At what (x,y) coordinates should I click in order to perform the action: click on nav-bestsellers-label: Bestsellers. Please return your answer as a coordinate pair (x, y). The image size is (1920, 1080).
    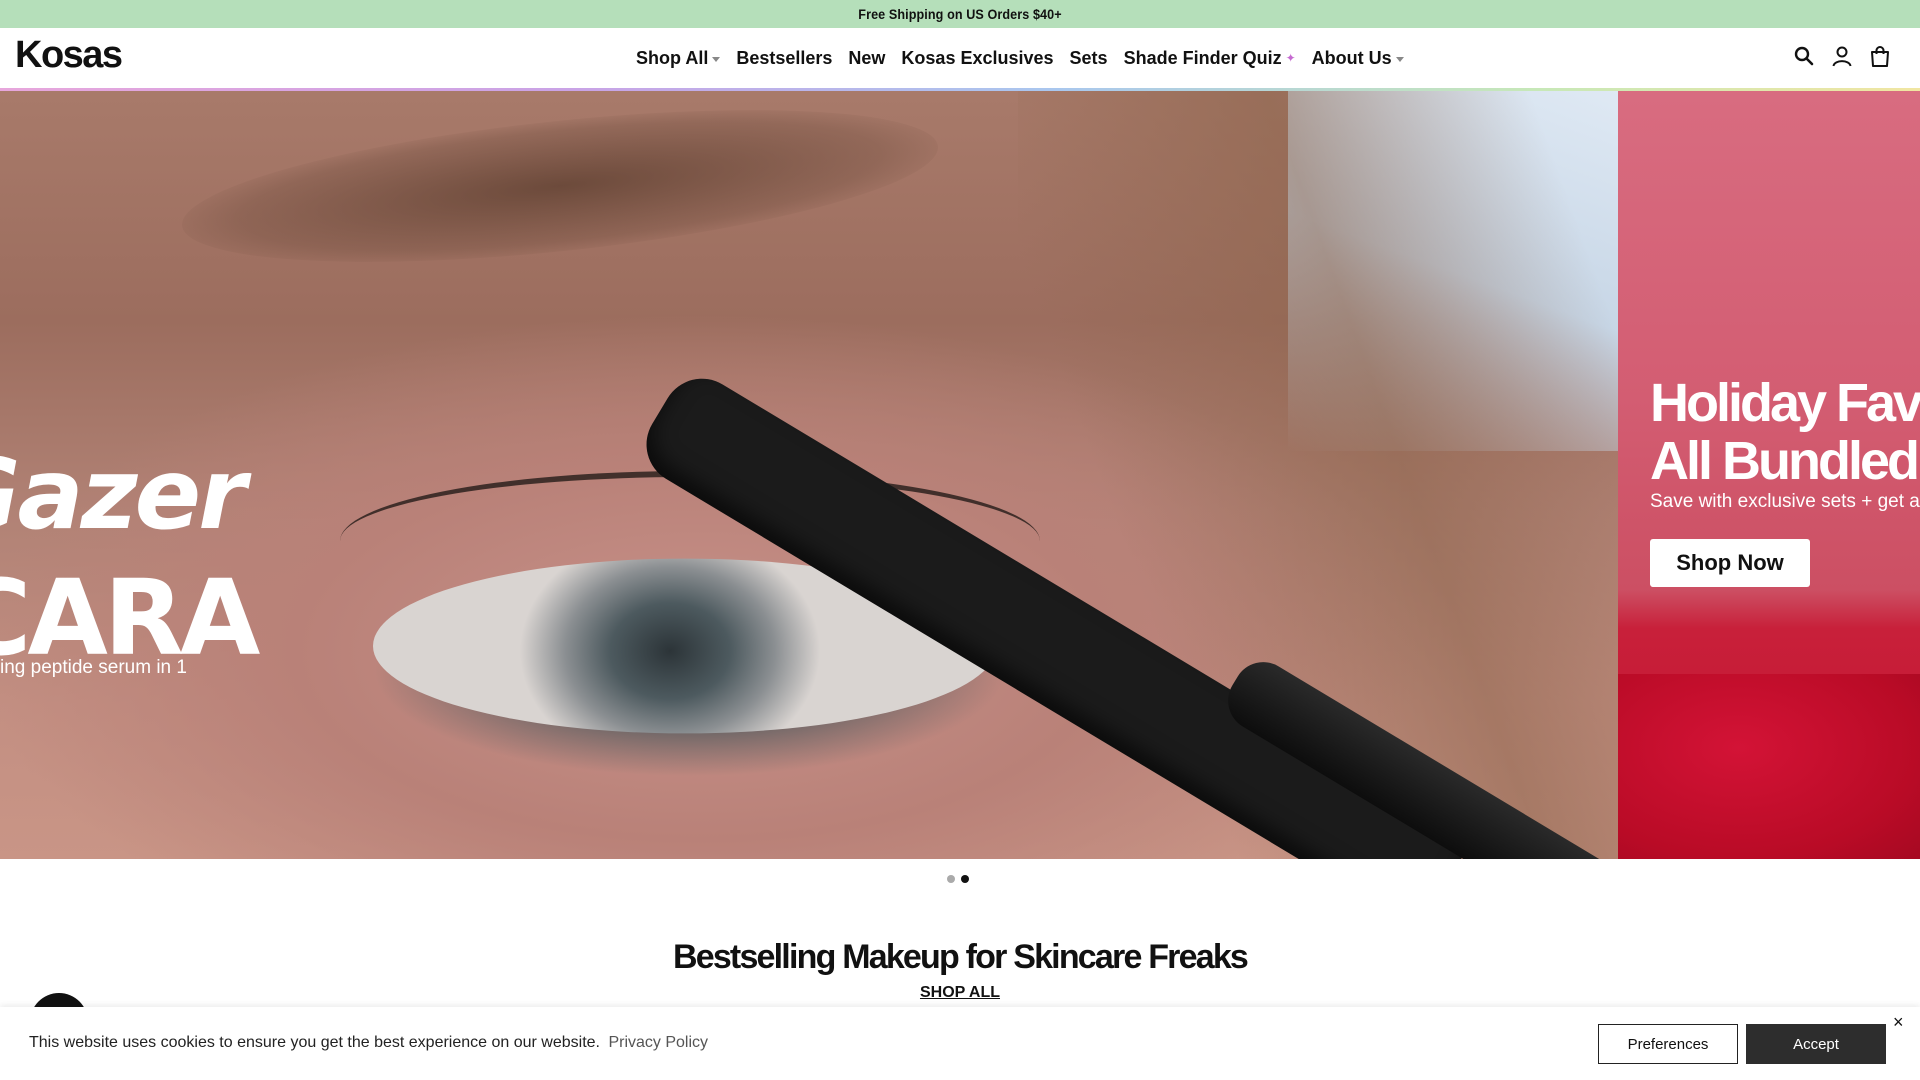
    Looking at the image, I should click on (784, 57).